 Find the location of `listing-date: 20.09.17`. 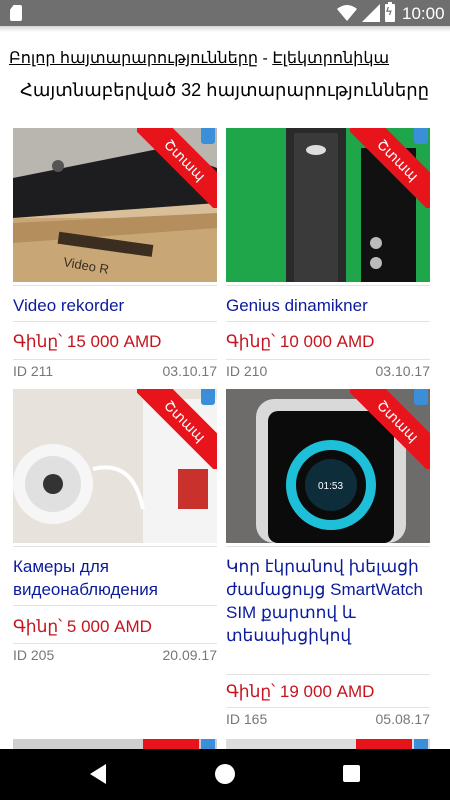

listing-date: 20.09.17 is located at coordinates (190, 655).